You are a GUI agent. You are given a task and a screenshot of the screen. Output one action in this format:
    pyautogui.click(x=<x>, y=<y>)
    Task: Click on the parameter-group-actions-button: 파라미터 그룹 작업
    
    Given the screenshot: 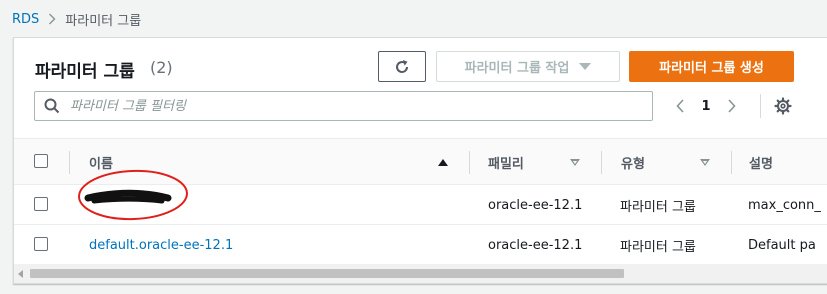 What is the action you would take?
    pyautogui.click(x=528, y=66)
    